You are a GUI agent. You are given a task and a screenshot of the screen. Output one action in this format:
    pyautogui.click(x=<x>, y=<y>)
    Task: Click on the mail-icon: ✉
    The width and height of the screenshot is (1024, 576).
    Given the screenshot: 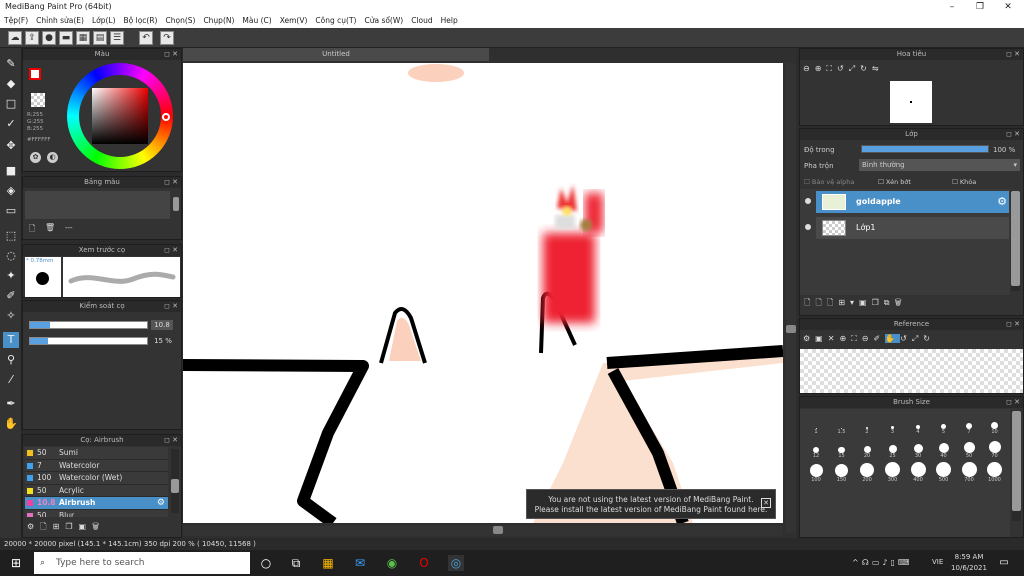 What is the action you would take?
    pyautogui.click(x=360, y=563)
    